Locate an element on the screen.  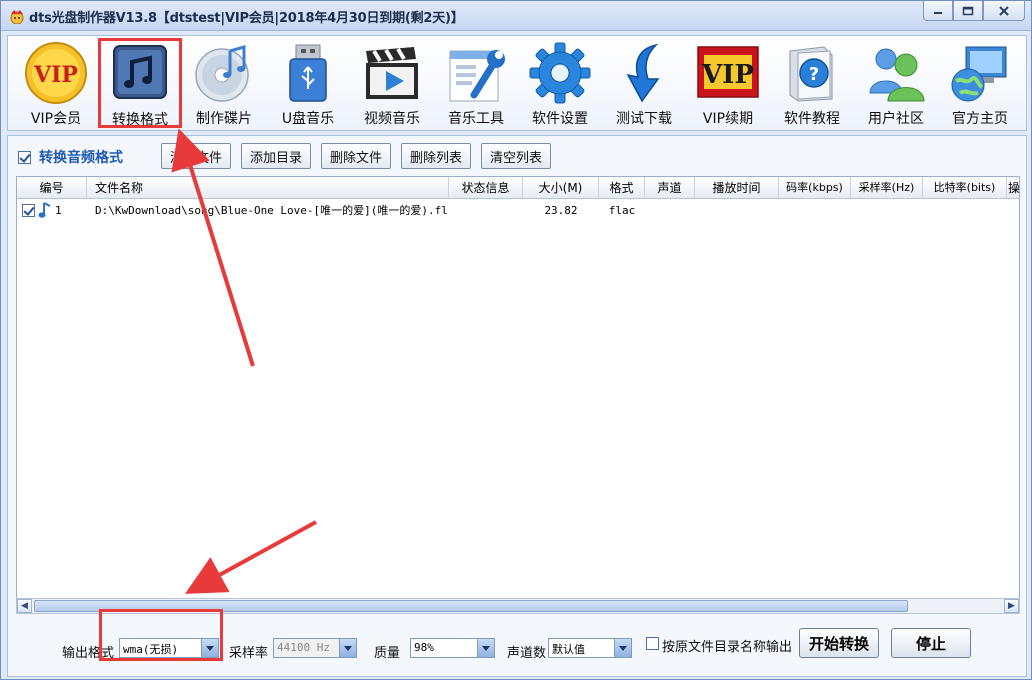
column-header: 格式 is located at coordinates (622, 188).